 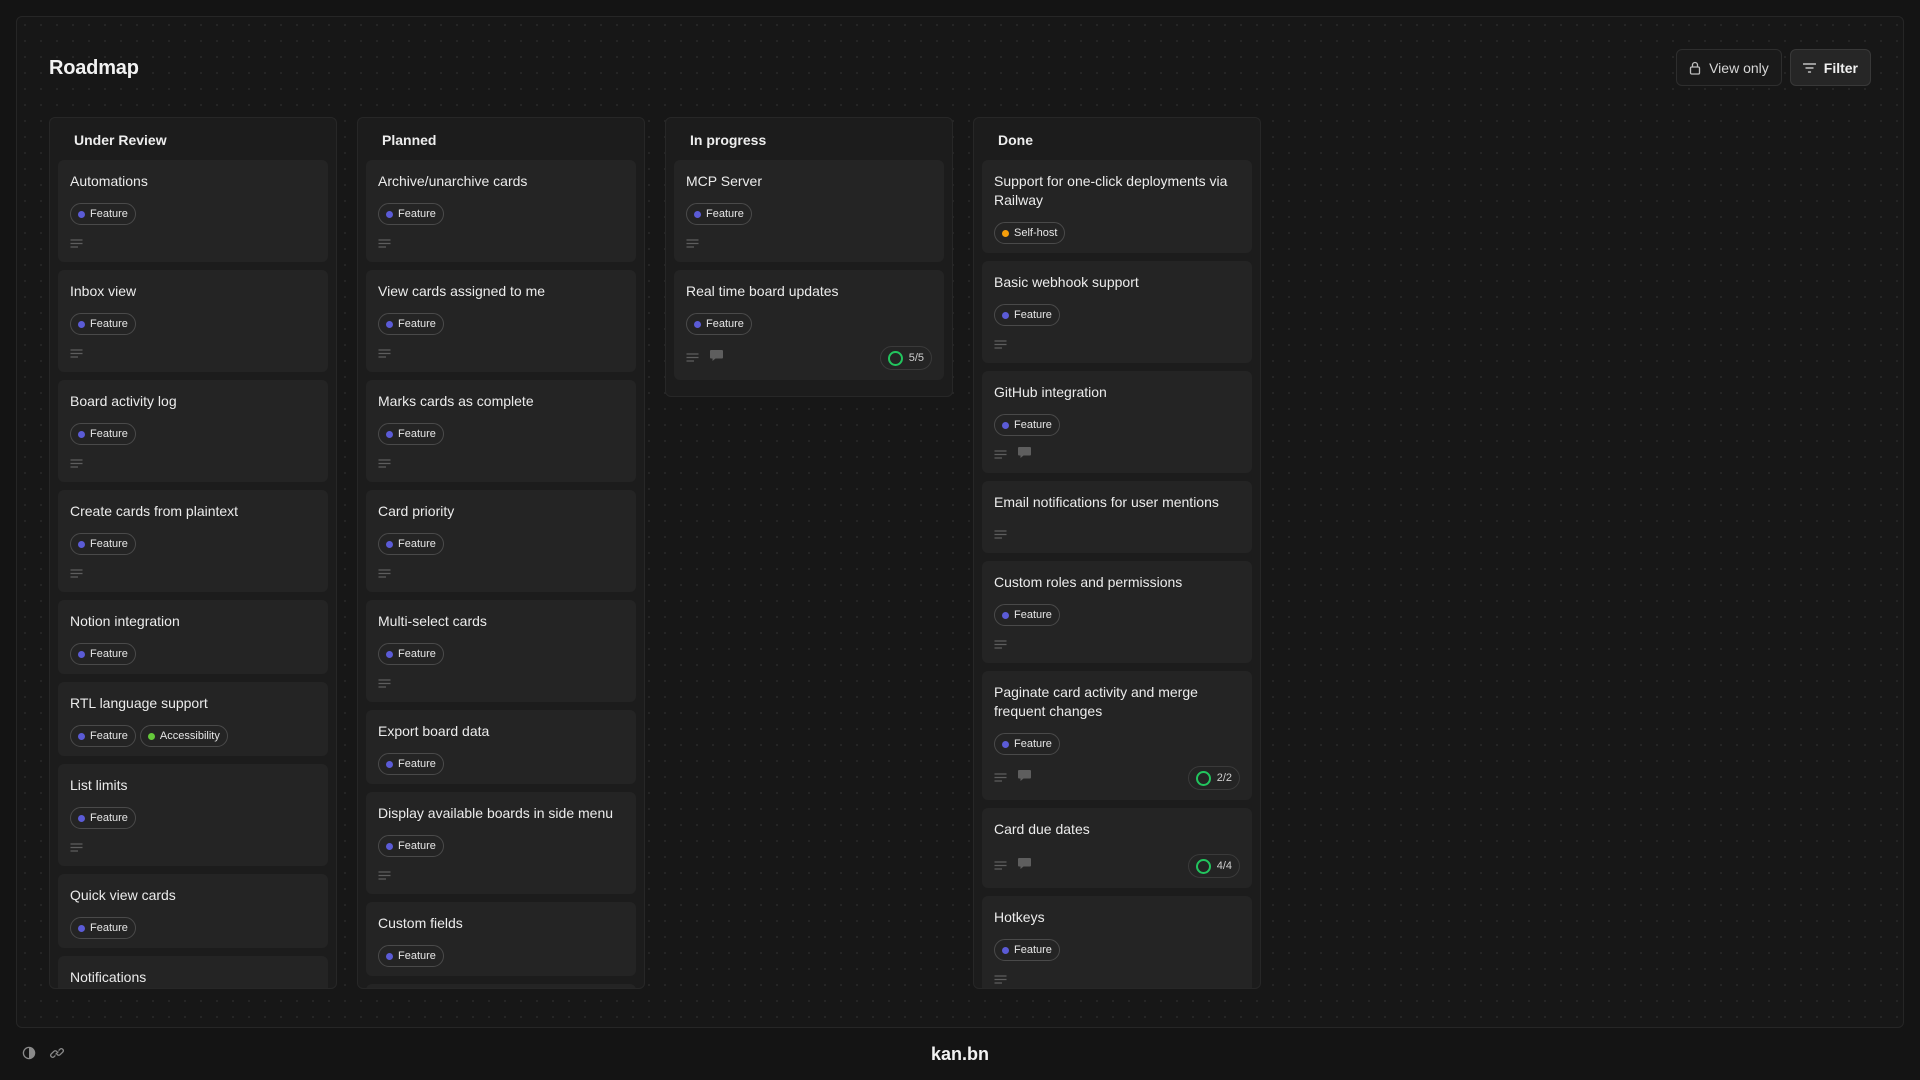 What do you see at coordinates (501, 986) in the screenshot?
I see `card` at bounding box center [501, 986].